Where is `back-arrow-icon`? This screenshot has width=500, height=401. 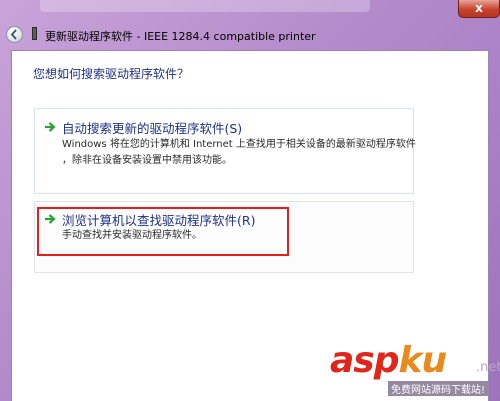
back-arrow-icon is located at coordinates (13, 34).